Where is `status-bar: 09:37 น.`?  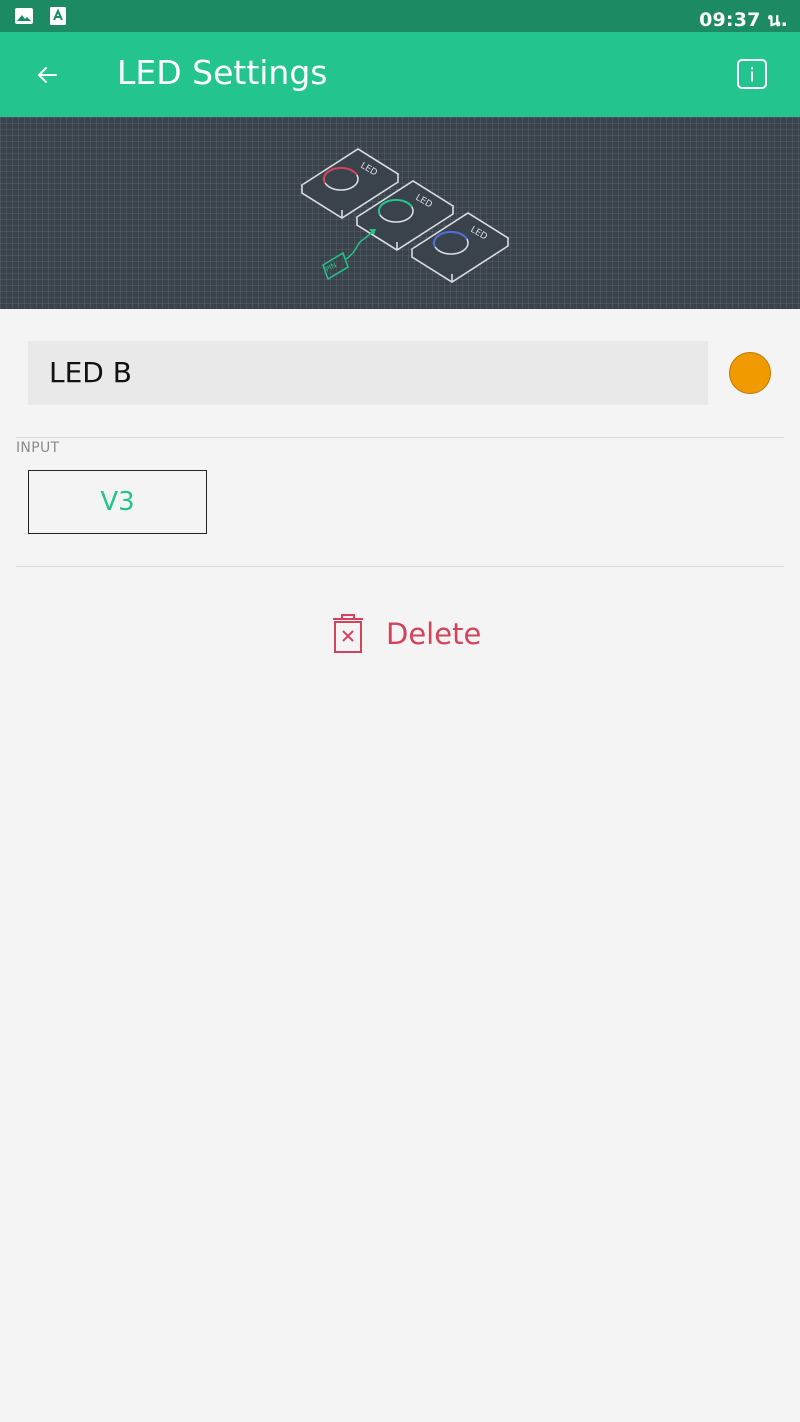 status-bar: 09:37 น. is located at coordinates (400, 16).